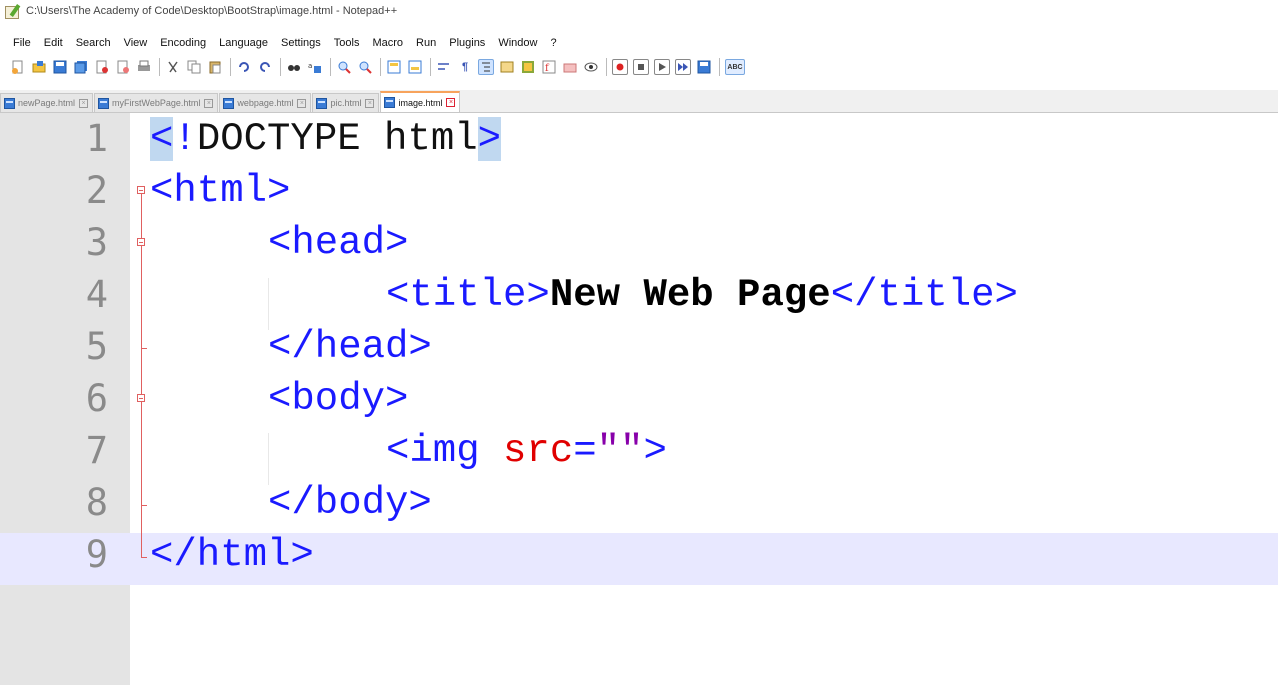 Image resolution: width=1278 pixels, height=685 pixels. Describe the element at coordinates (22, 43) in the screenshot. I see `menu-file: File` at that location.